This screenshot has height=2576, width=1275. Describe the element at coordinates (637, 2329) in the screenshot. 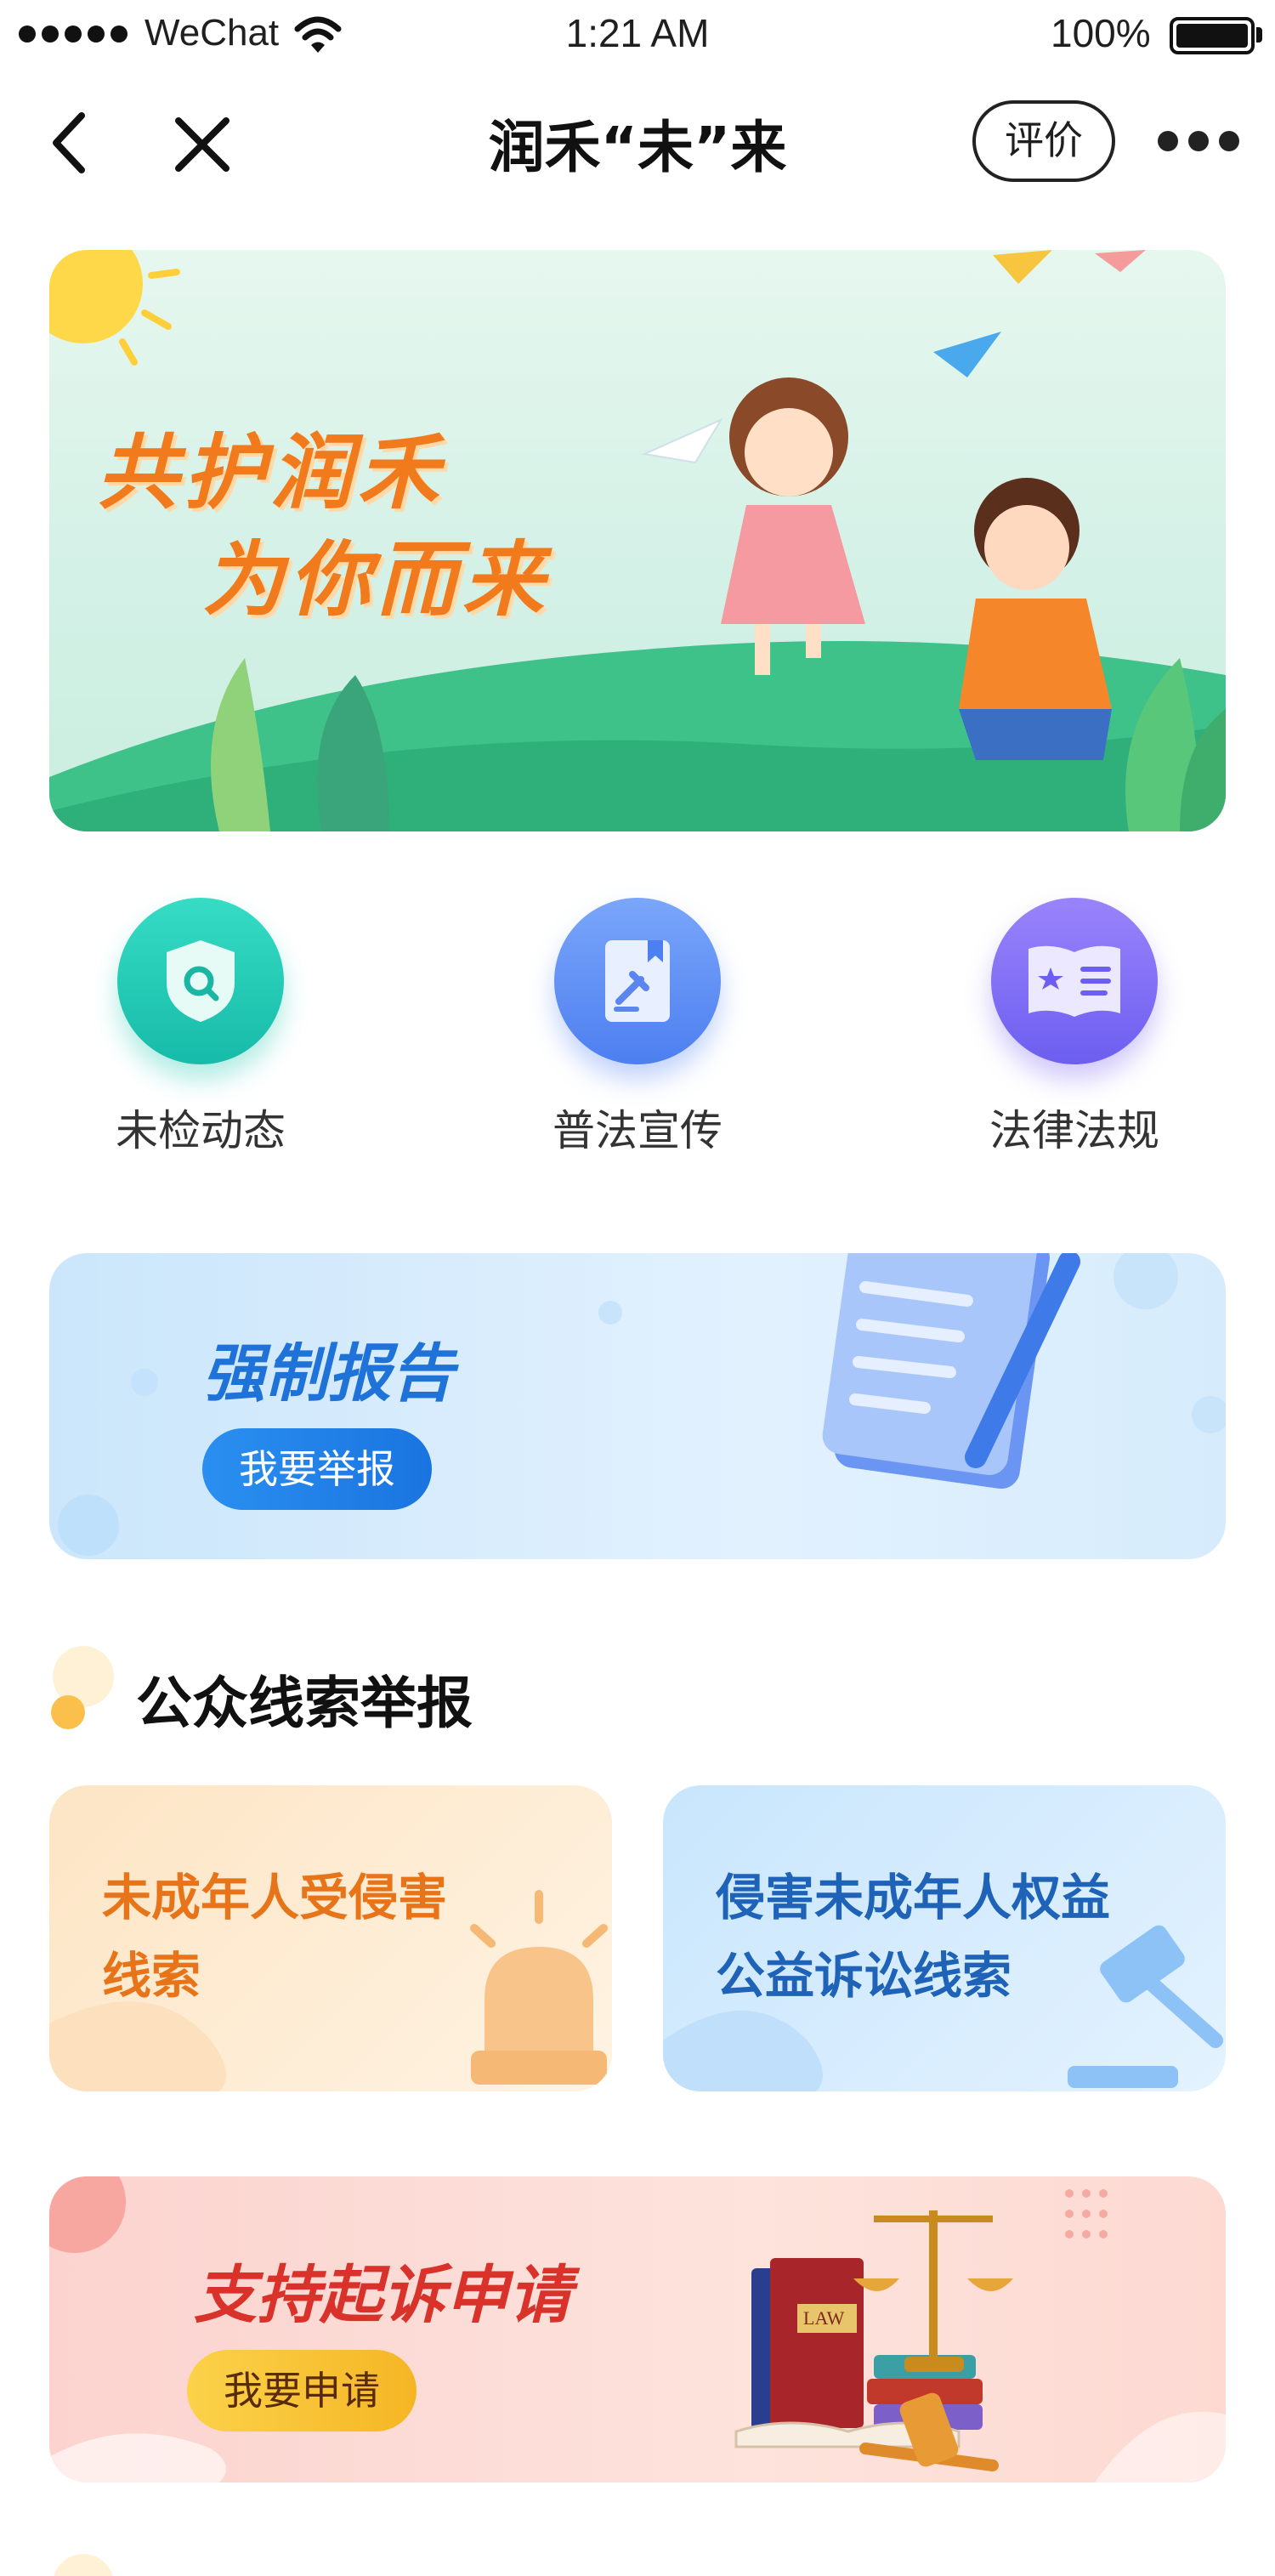

I see `support-lawsuit-banner: LAW 支持起诉申请 我要申请` at that location.